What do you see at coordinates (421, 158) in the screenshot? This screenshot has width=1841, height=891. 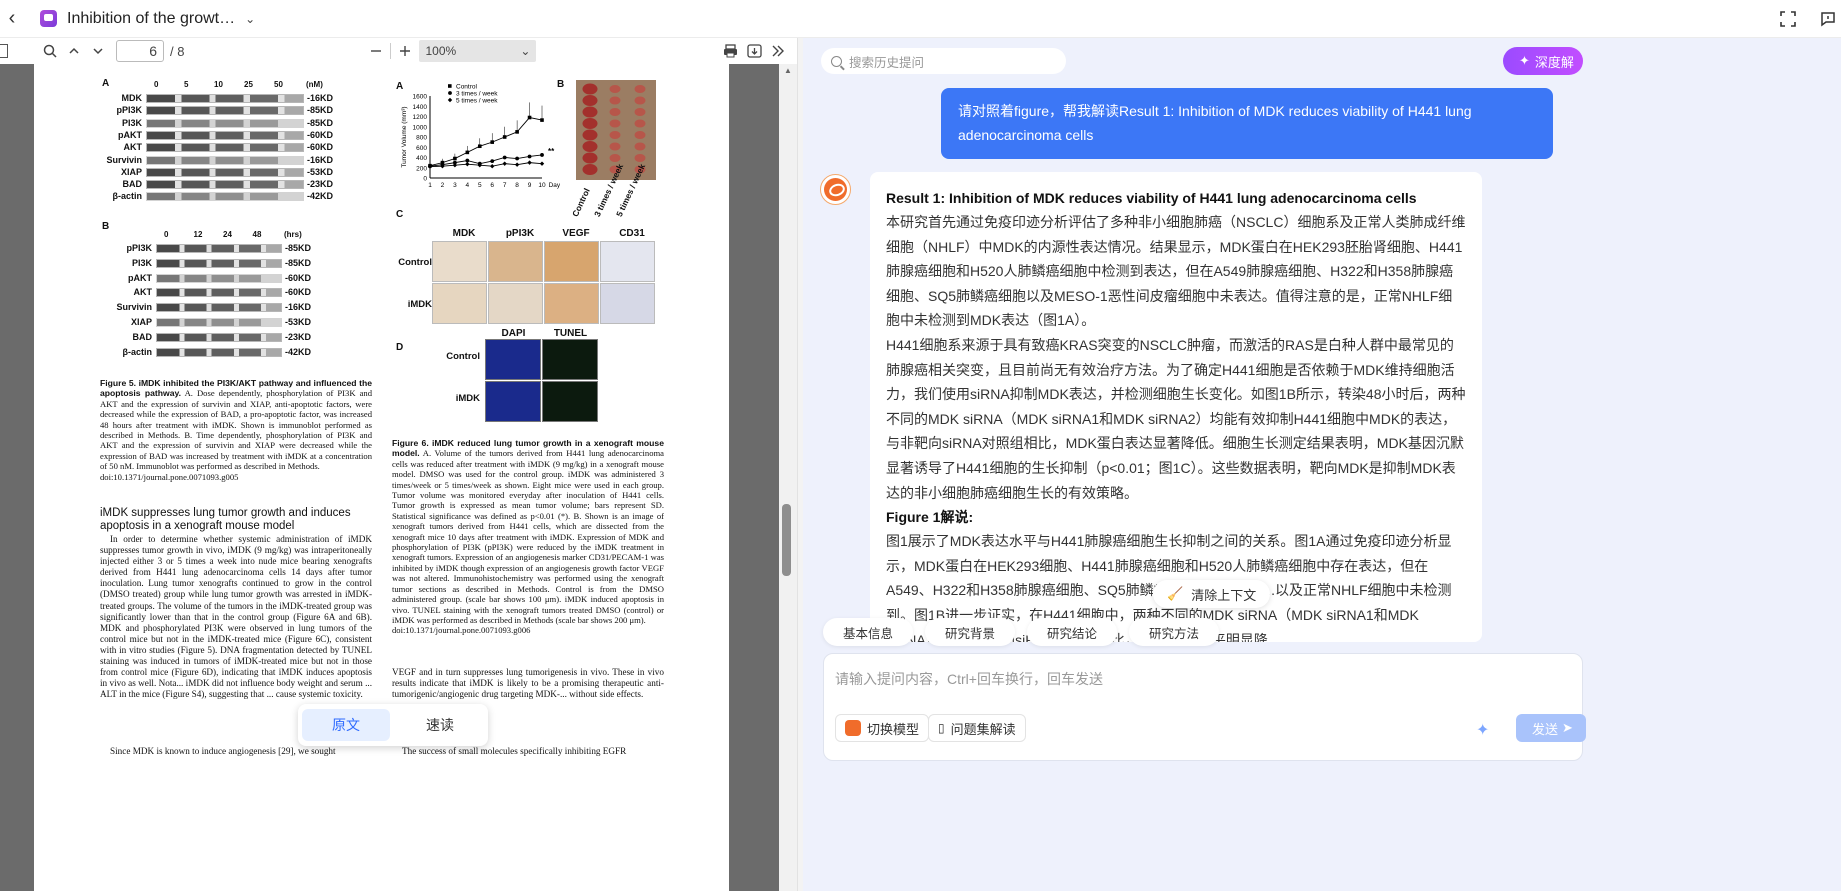 I see `y-tick-label: 400` at bounding box center [421, 158].